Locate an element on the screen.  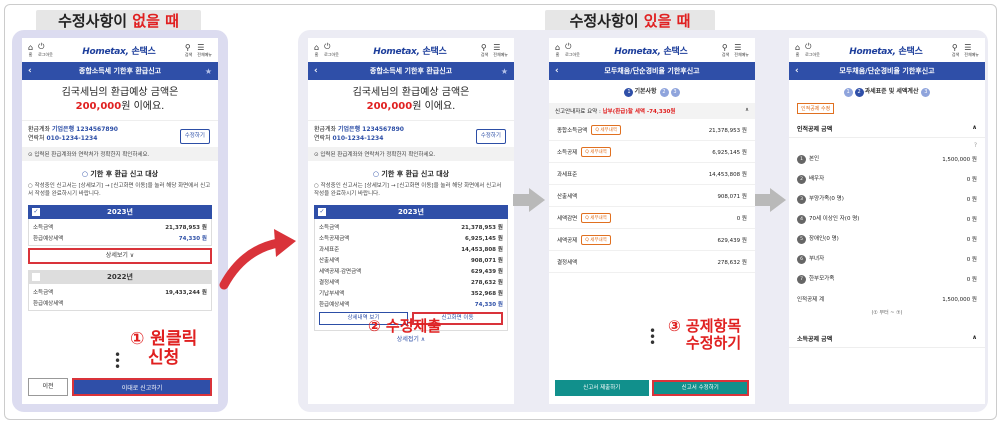
accordion-income-deduction: 소득공제 금액 ∧ is located at coordinates (887, 339).